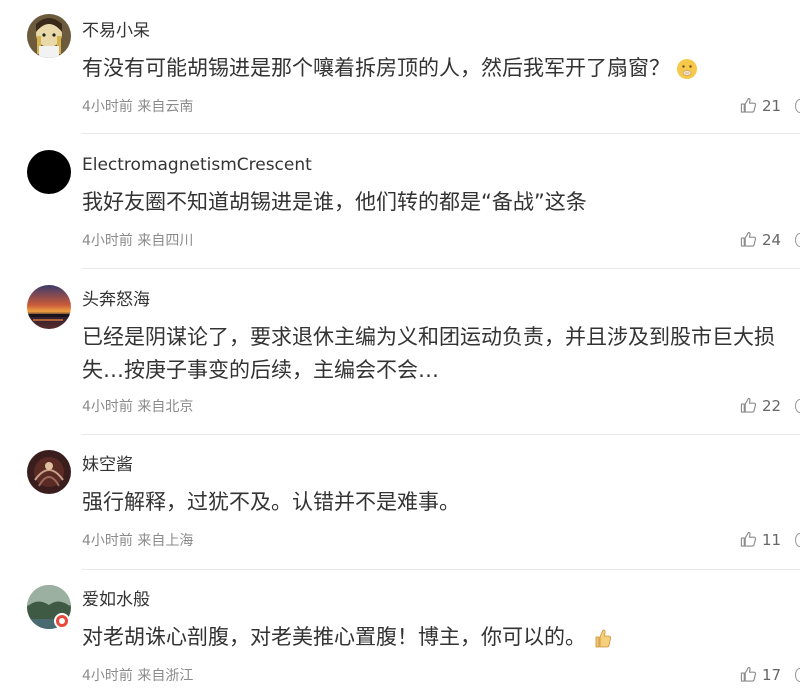  I want to click on comment-meta: 4小时前 来自云南, so click(137, 107).